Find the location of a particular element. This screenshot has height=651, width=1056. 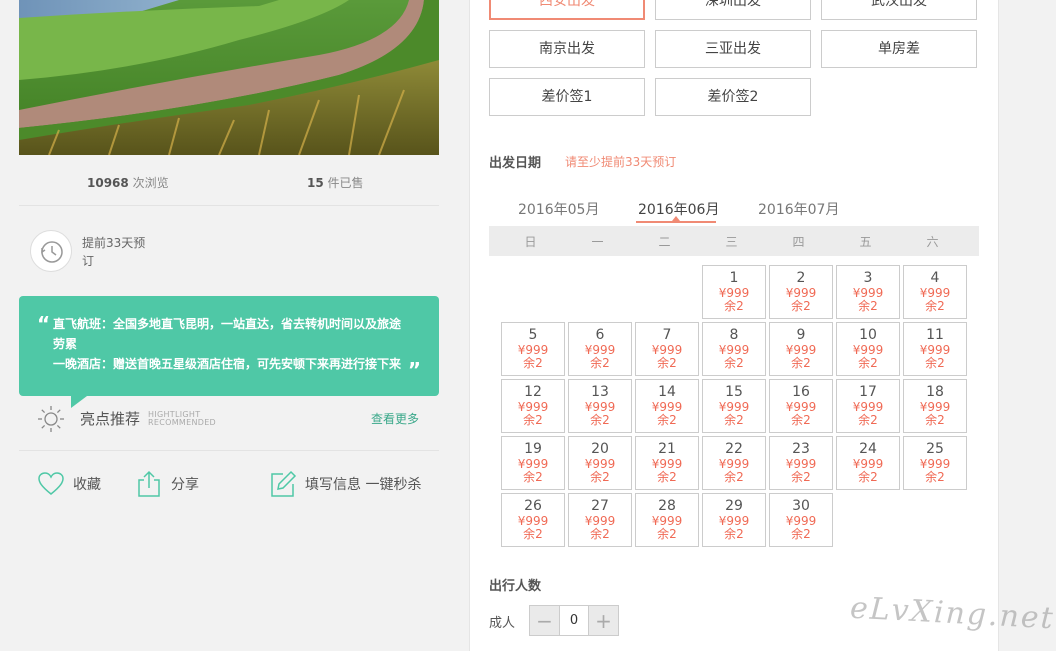

weekday-label: 三 is located at coordinates (731, 242).